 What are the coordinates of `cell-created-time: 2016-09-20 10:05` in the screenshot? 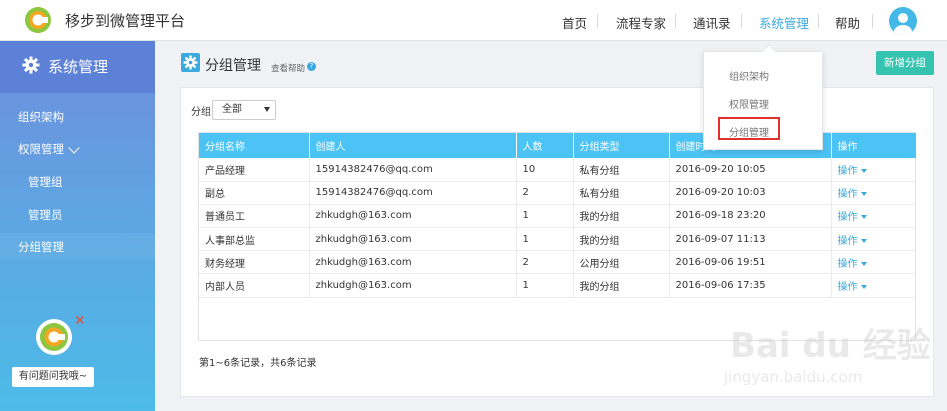 It's located at (750, 170).